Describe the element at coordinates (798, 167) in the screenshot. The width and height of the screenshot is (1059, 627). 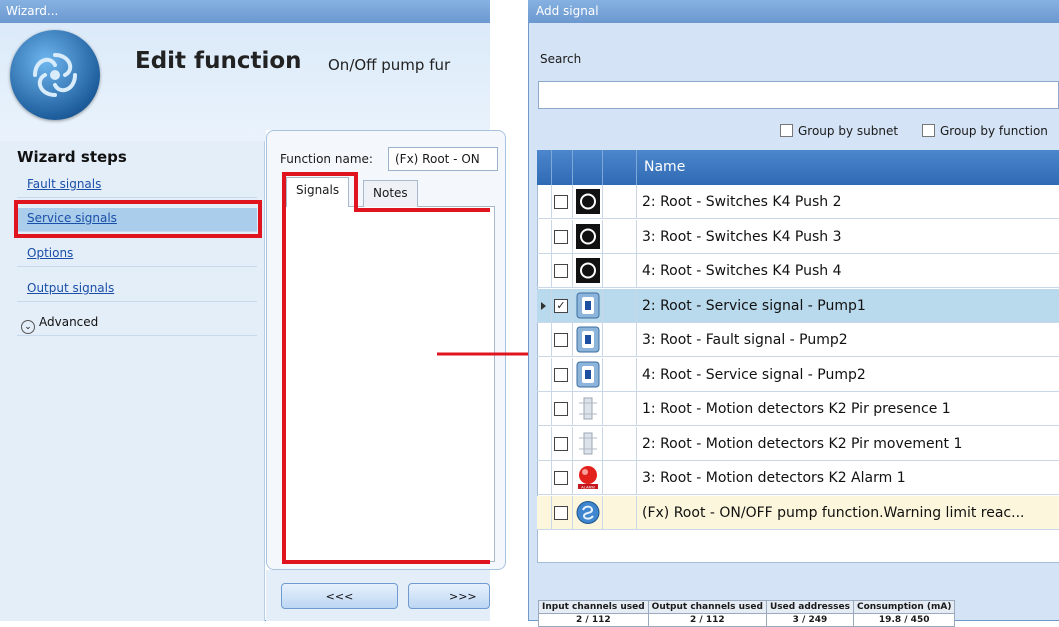
I see `grid-header` at that location.